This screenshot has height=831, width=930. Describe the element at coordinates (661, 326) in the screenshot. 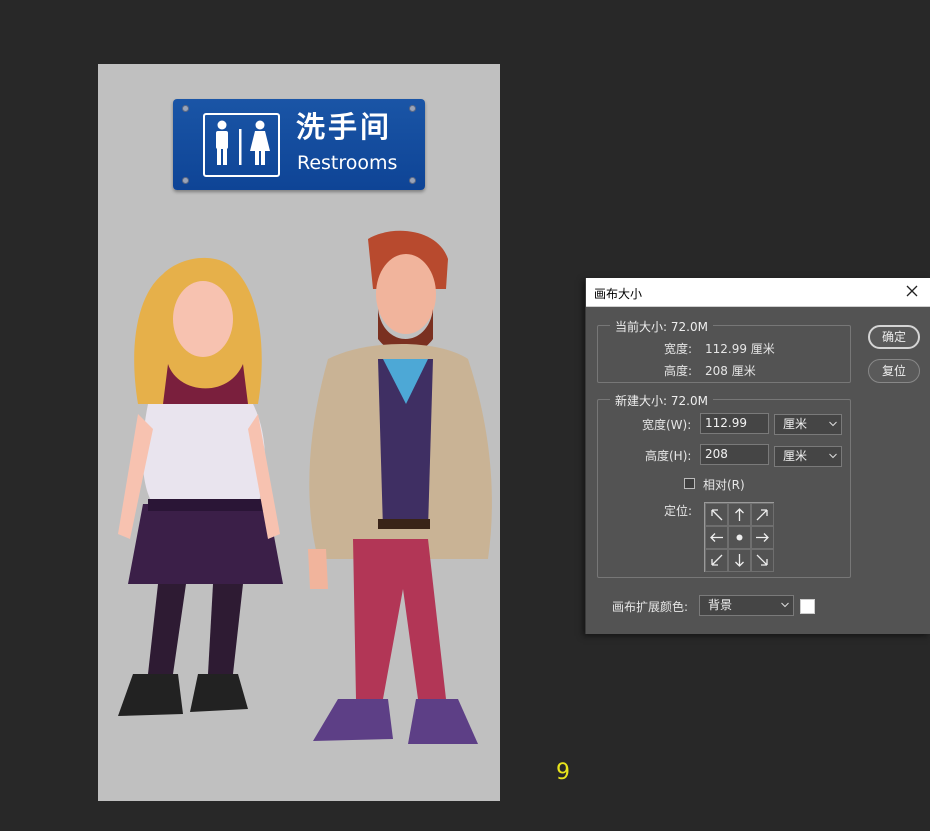

I see `current-size-legend: 当前大小: 72.0M` at that location.